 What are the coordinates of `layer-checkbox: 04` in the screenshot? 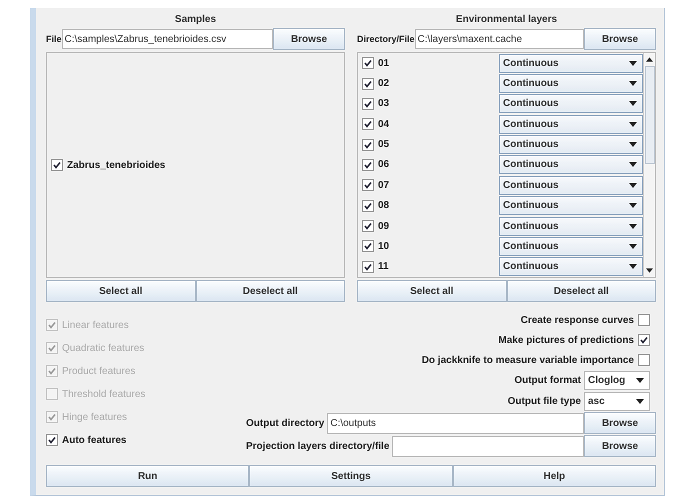 It's located at (428, 124).